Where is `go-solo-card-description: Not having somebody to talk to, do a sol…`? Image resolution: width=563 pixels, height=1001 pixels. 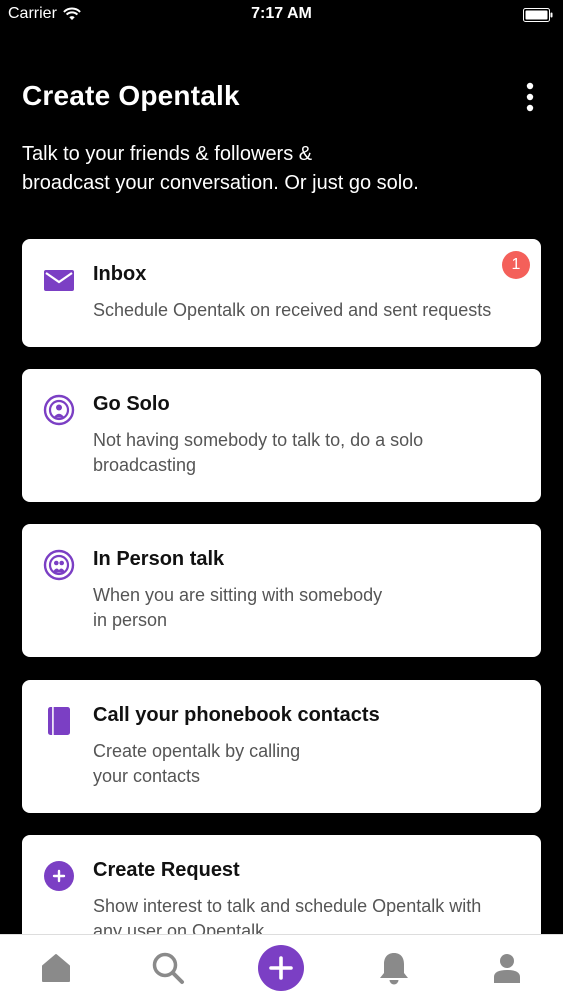 go-solo-card-description: Not having somebody to talk to, do a sol… is located at coordinates (308, 453).